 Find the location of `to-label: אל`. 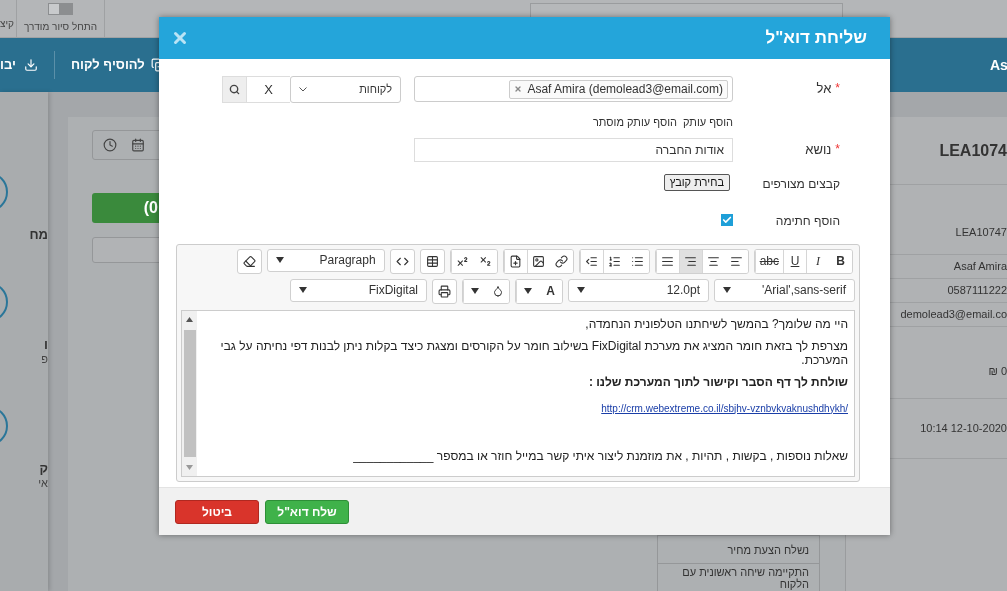

to-label: אל is located at coordinates (824, 89).